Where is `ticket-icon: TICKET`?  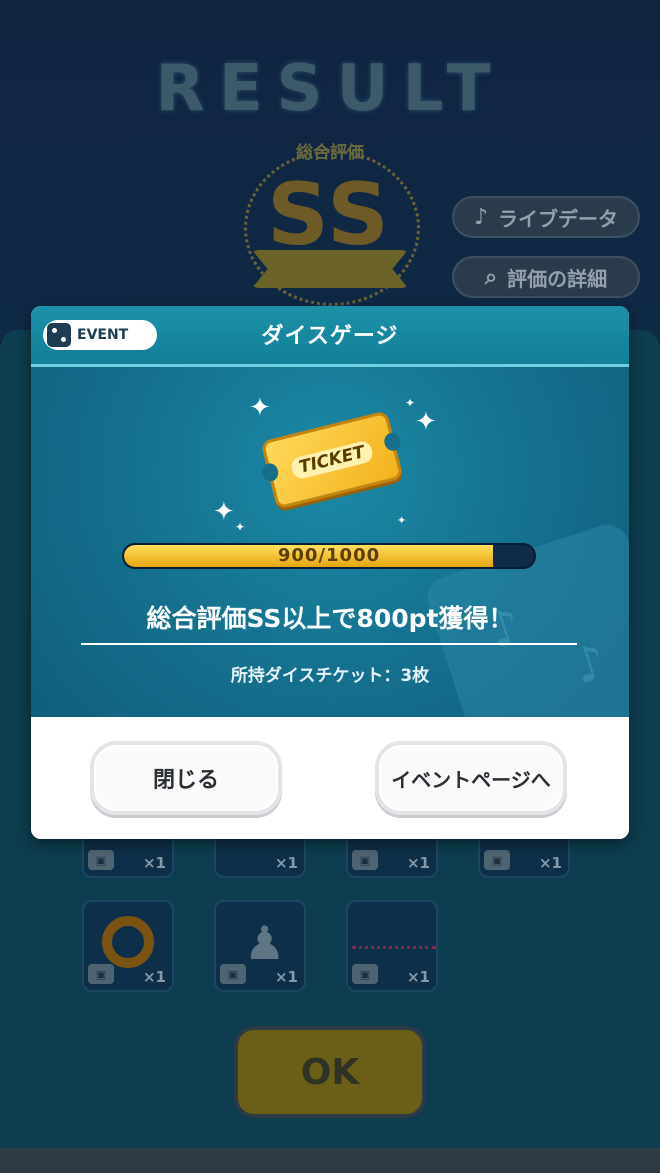
ticket-icon: TICKET is located at coordinates (332, 460).